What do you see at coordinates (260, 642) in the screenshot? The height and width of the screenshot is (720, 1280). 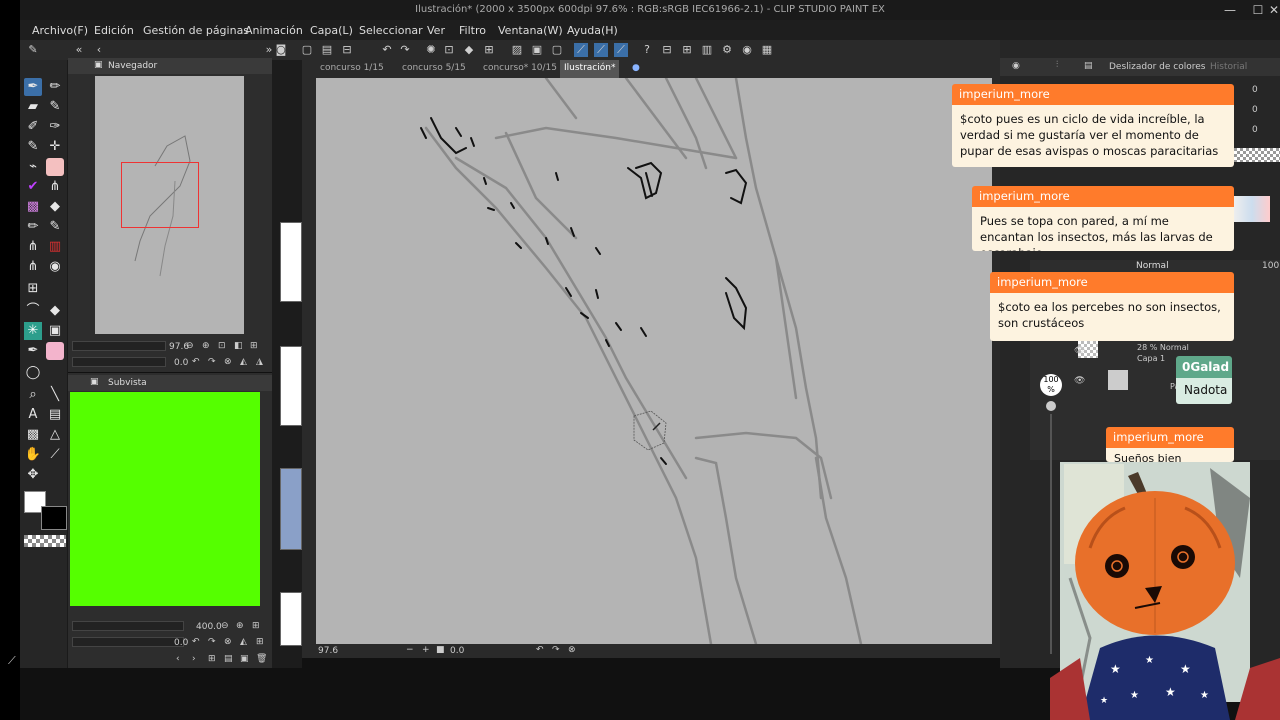 I see `subview-fit-2-icon: ⊞` at bounding box center [260, 642].